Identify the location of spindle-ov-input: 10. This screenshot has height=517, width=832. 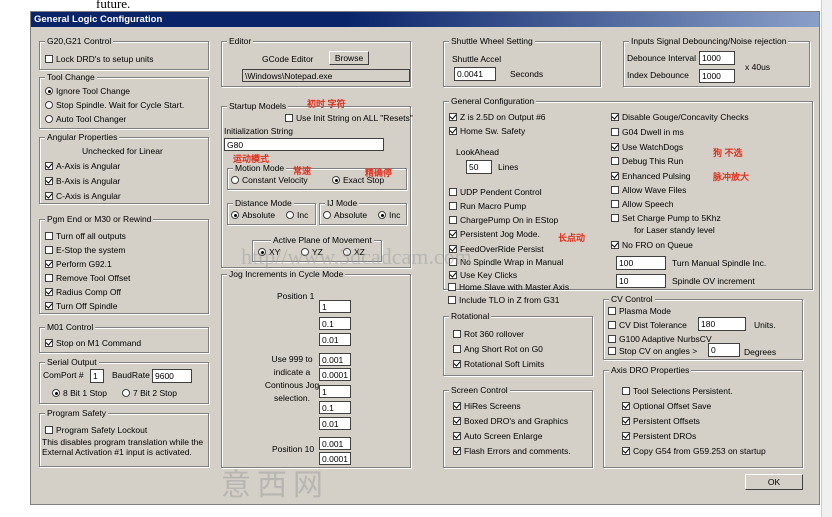
(641, 281).